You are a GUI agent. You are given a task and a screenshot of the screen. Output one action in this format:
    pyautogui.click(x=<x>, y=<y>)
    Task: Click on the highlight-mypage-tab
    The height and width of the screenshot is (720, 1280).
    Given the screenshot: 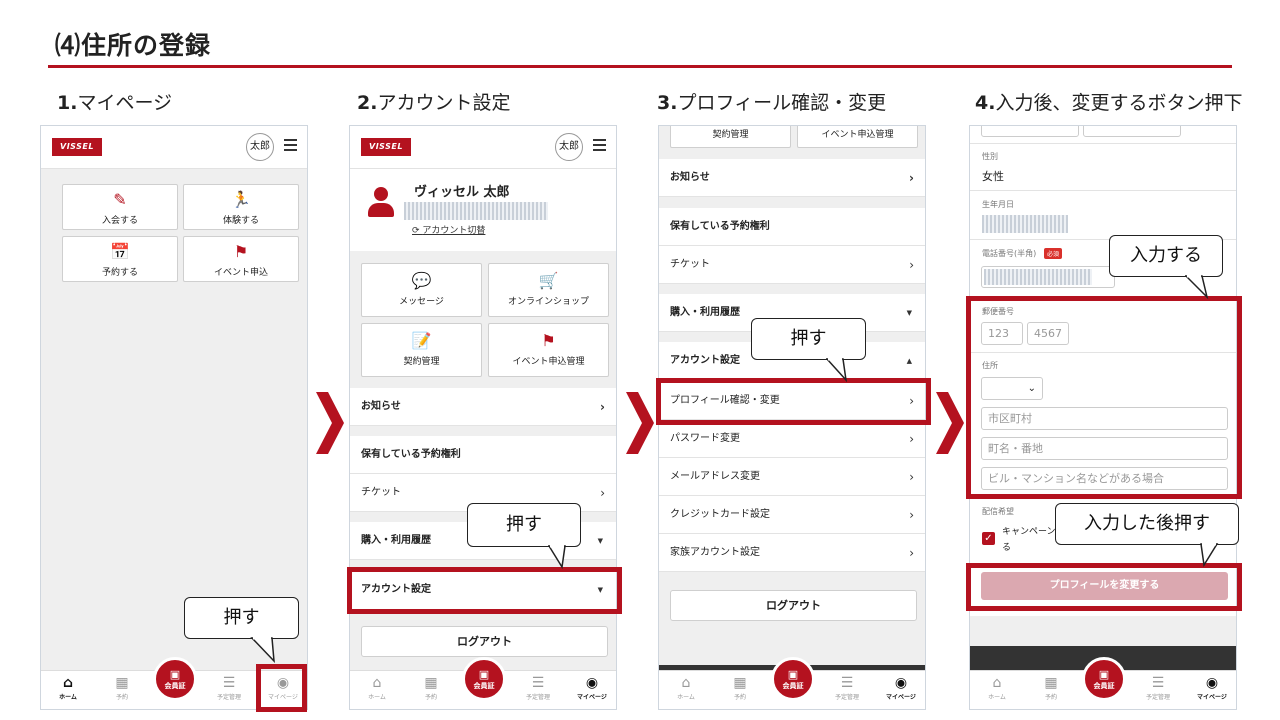 What is the action you would take?
    pyautogui.click(x=281, y=688)
    